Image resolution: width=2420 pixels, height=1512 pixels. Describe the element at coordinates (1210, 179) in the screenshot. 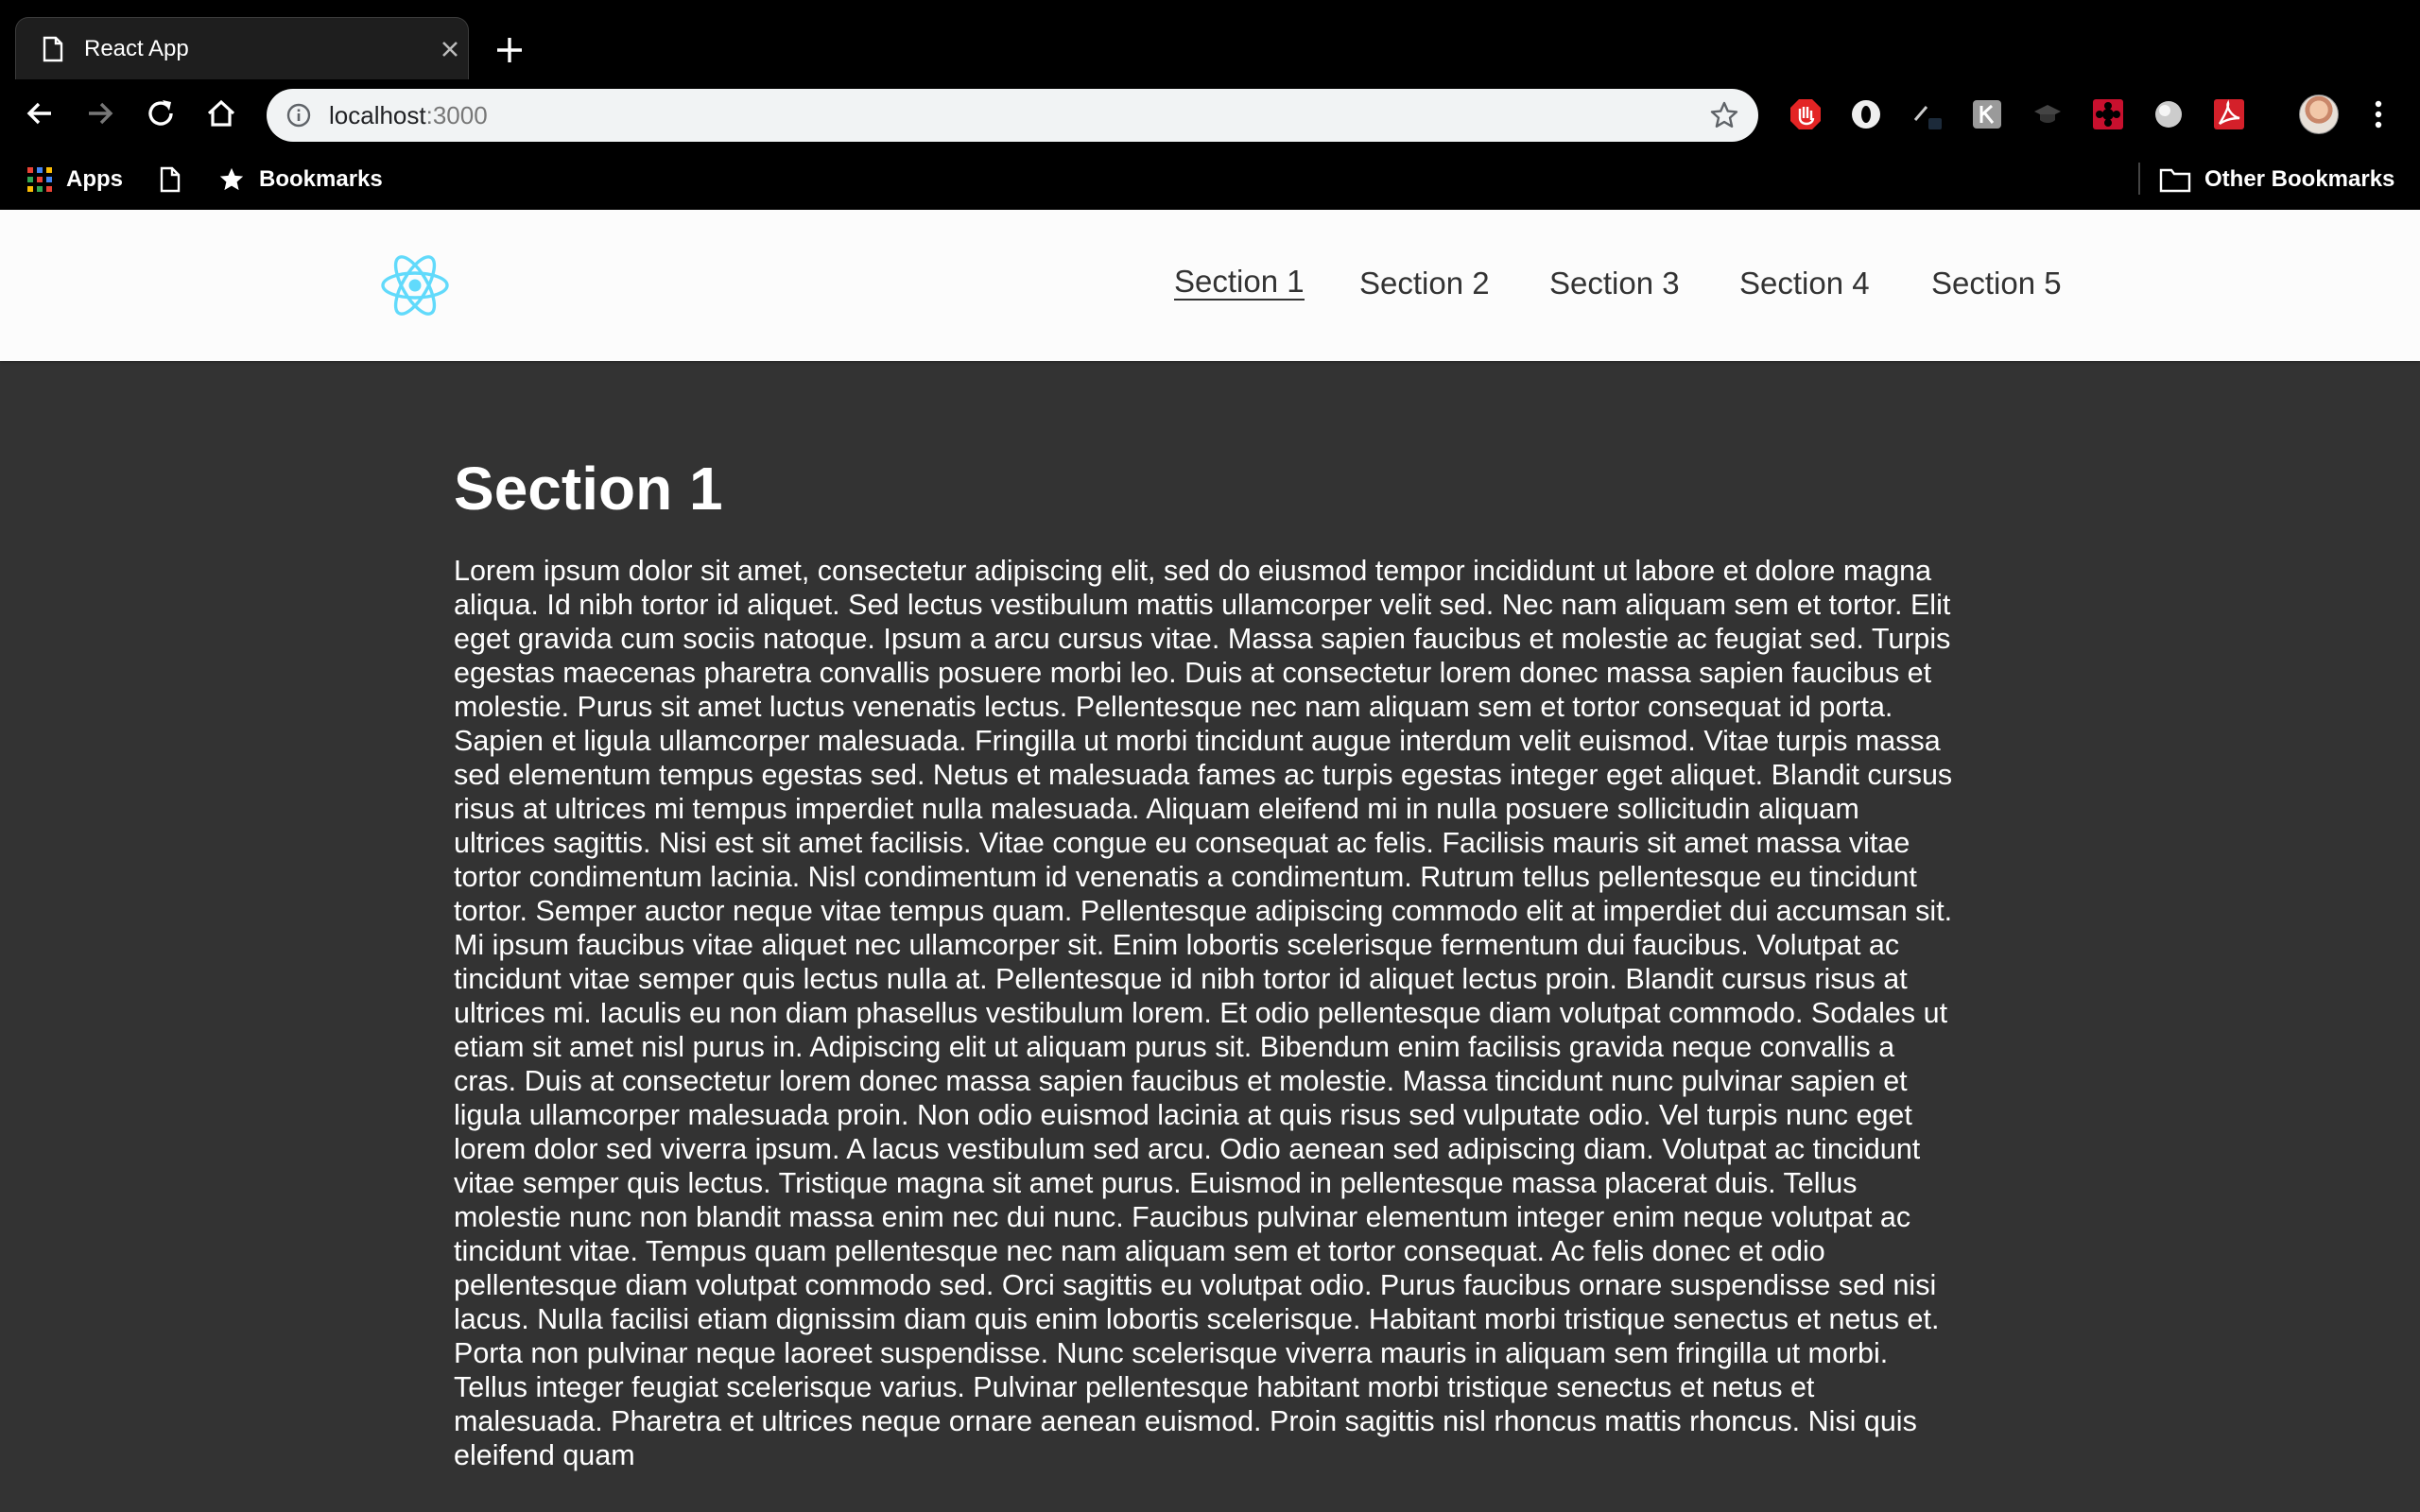

I see `bookmarks-bar: Apps Bookmarks Other Bookmarks` at that location.